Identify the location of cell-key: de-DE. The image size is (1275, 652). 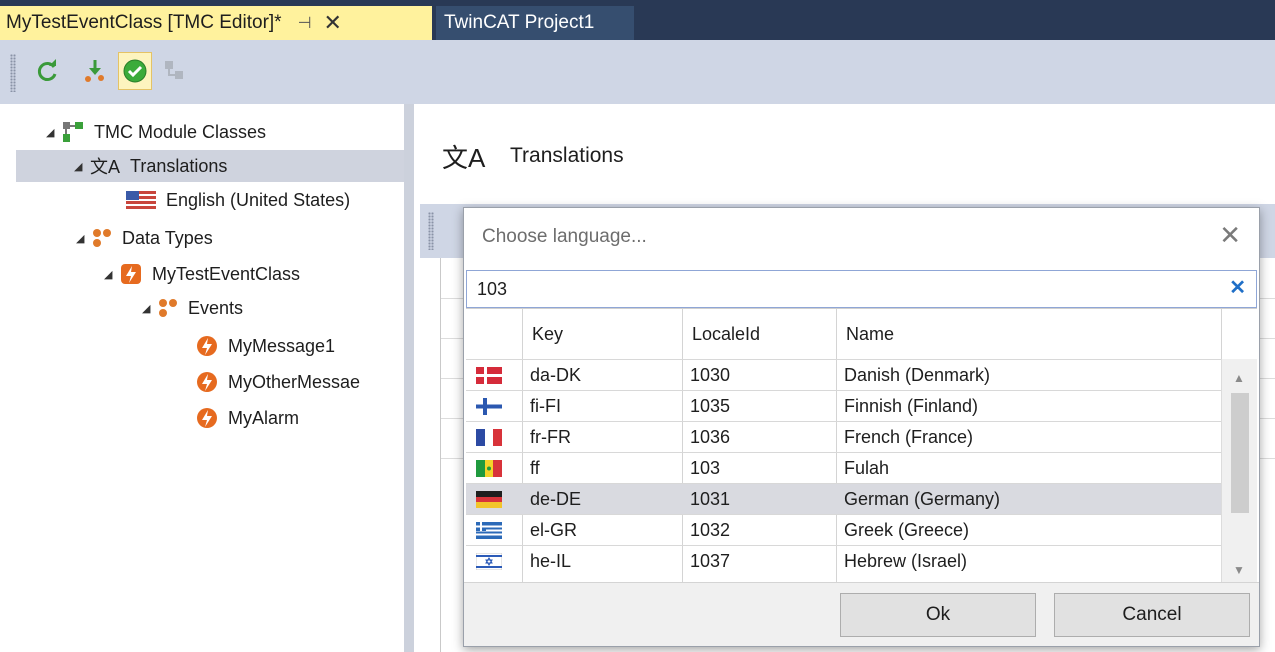
(556, 499).